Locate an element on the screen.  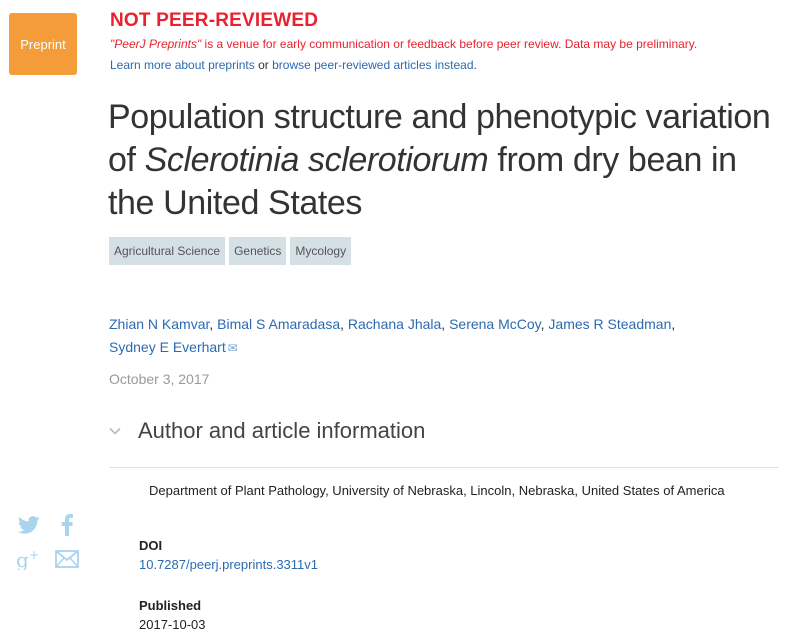
google-plus-icon: g + is located at coordinates (29, 559).